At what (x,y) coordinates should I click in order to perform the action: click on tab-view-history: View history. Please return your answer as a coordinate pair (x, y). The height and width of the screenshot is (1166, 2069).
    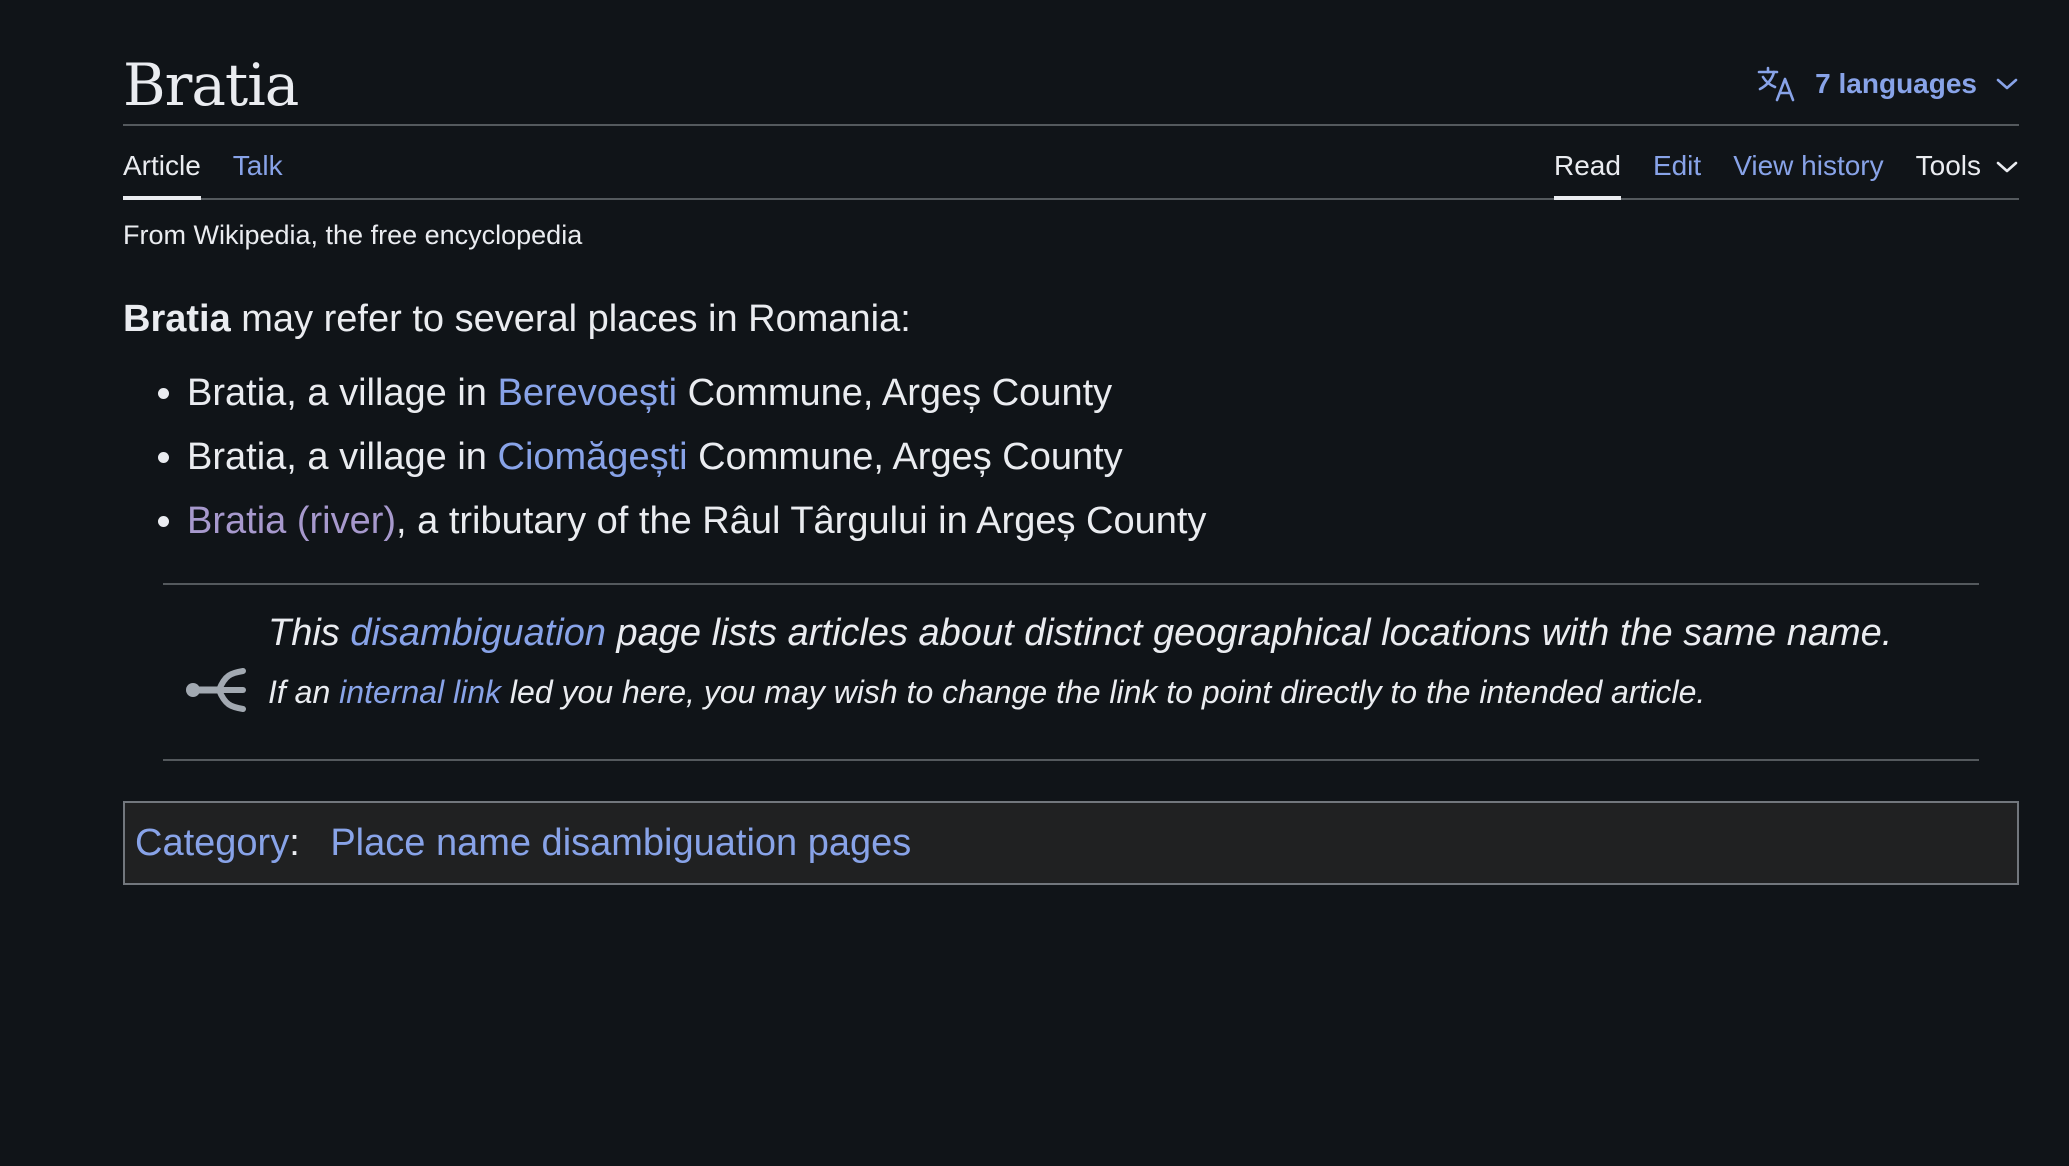
    Looking at the image, I should click on (1808, 162).